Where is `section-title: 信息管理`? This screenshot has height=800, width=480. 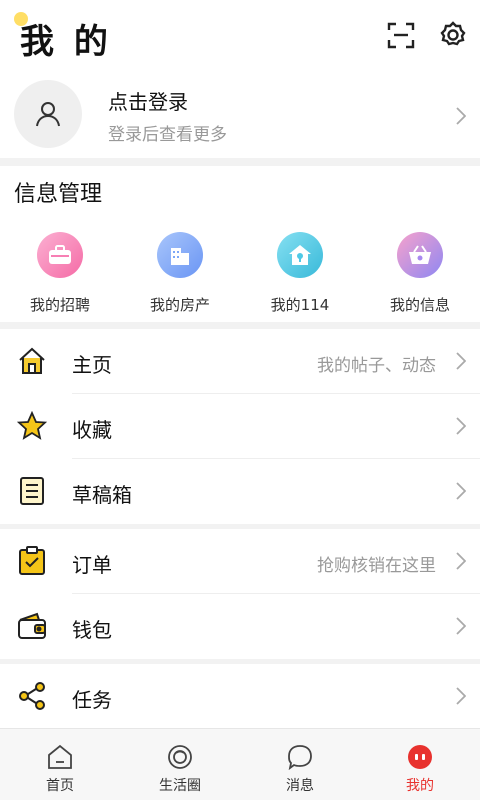
section-title: 信息管理 is located at coordinates (58, 194).